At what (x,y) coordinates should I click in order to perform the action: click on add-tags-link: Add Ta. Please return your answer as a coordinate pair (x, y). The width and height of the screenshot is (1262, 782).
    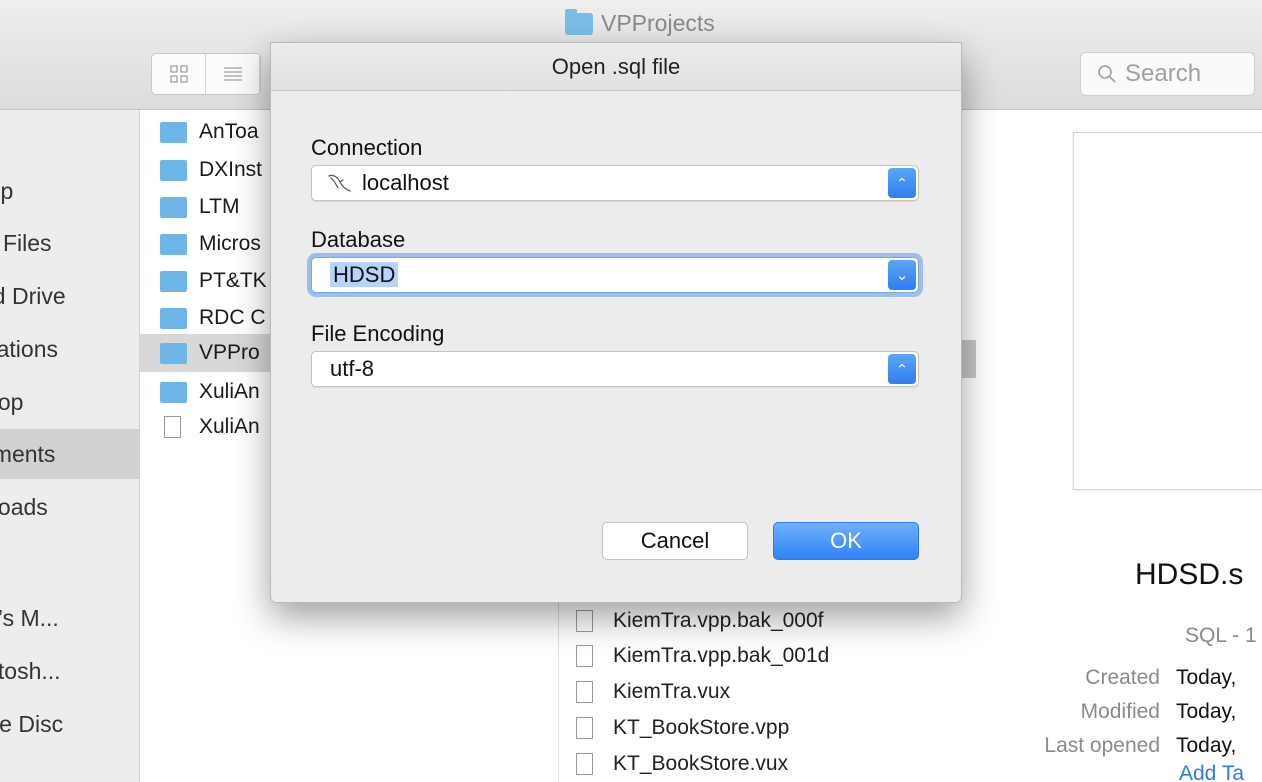
    Looking at the image, I should click on (1211, 772).